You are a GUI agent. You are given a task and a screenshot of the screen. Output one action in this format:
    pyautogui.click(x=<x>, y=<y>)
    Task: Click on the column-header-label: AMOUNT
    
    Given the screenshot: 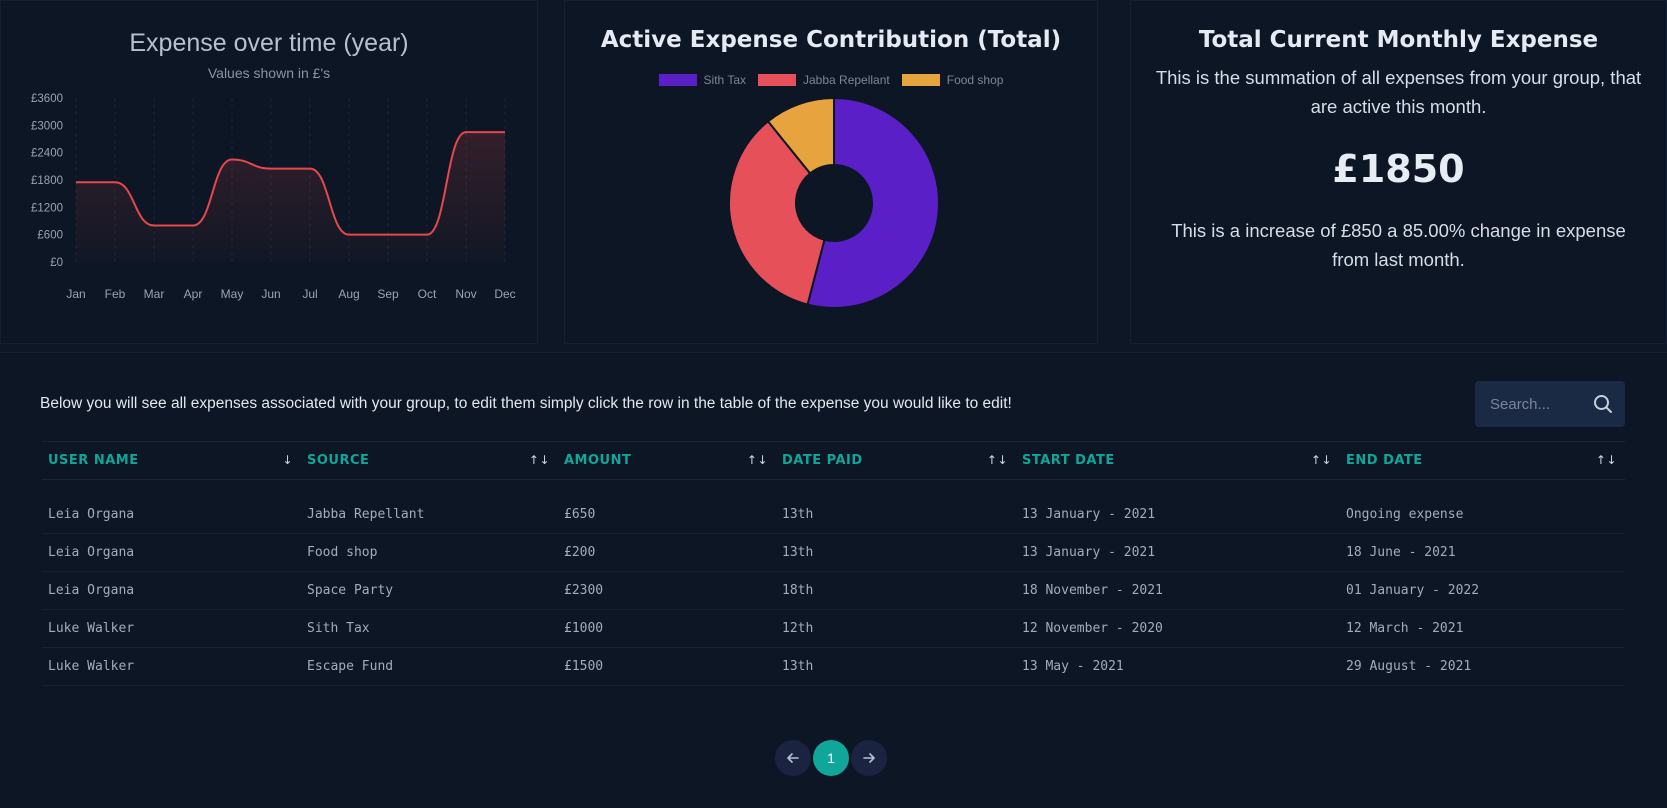 What is the action you would take?
    pyautogui.click(x=598, y=460)
    